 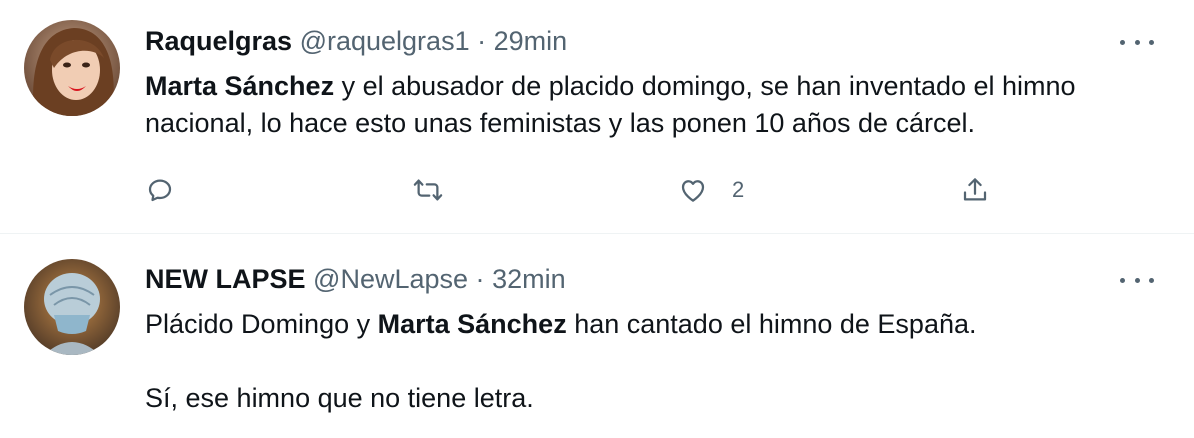 I want to click on tweet-actions: 2, so click(x=585, y=190).